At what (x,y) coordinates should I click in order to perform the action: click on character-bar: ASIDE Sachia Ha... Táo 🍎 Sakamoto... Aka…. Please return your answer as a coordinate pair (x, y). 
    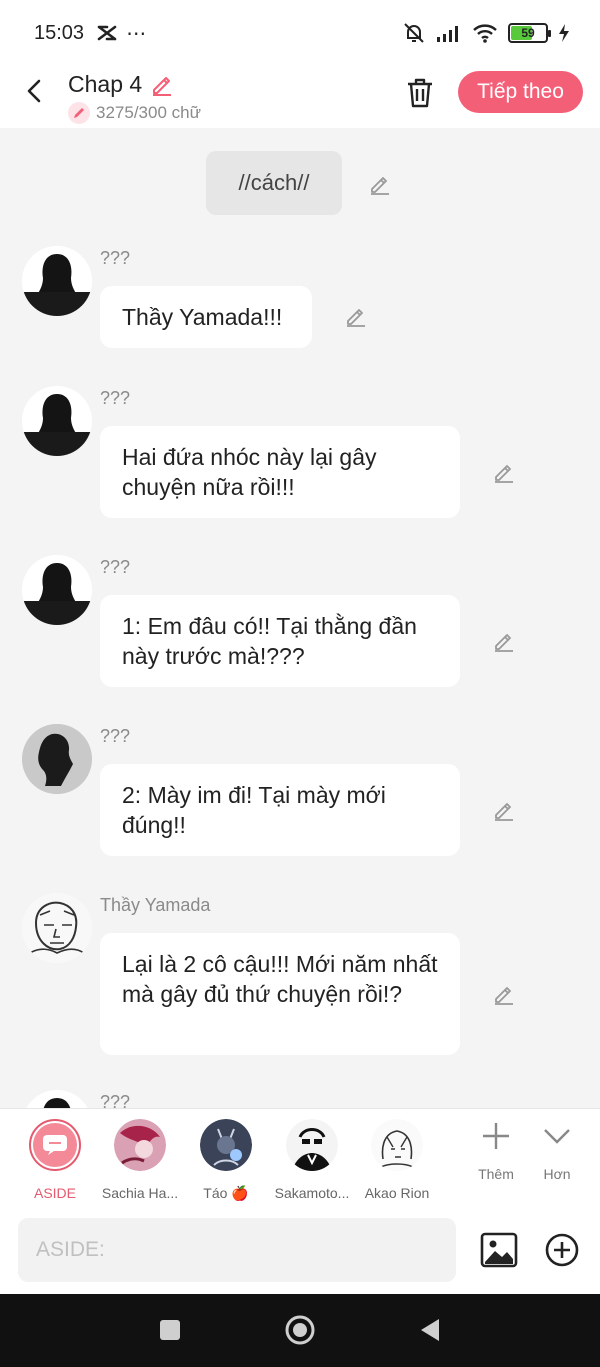
    Looking at the image, I should click on (300, 1157).